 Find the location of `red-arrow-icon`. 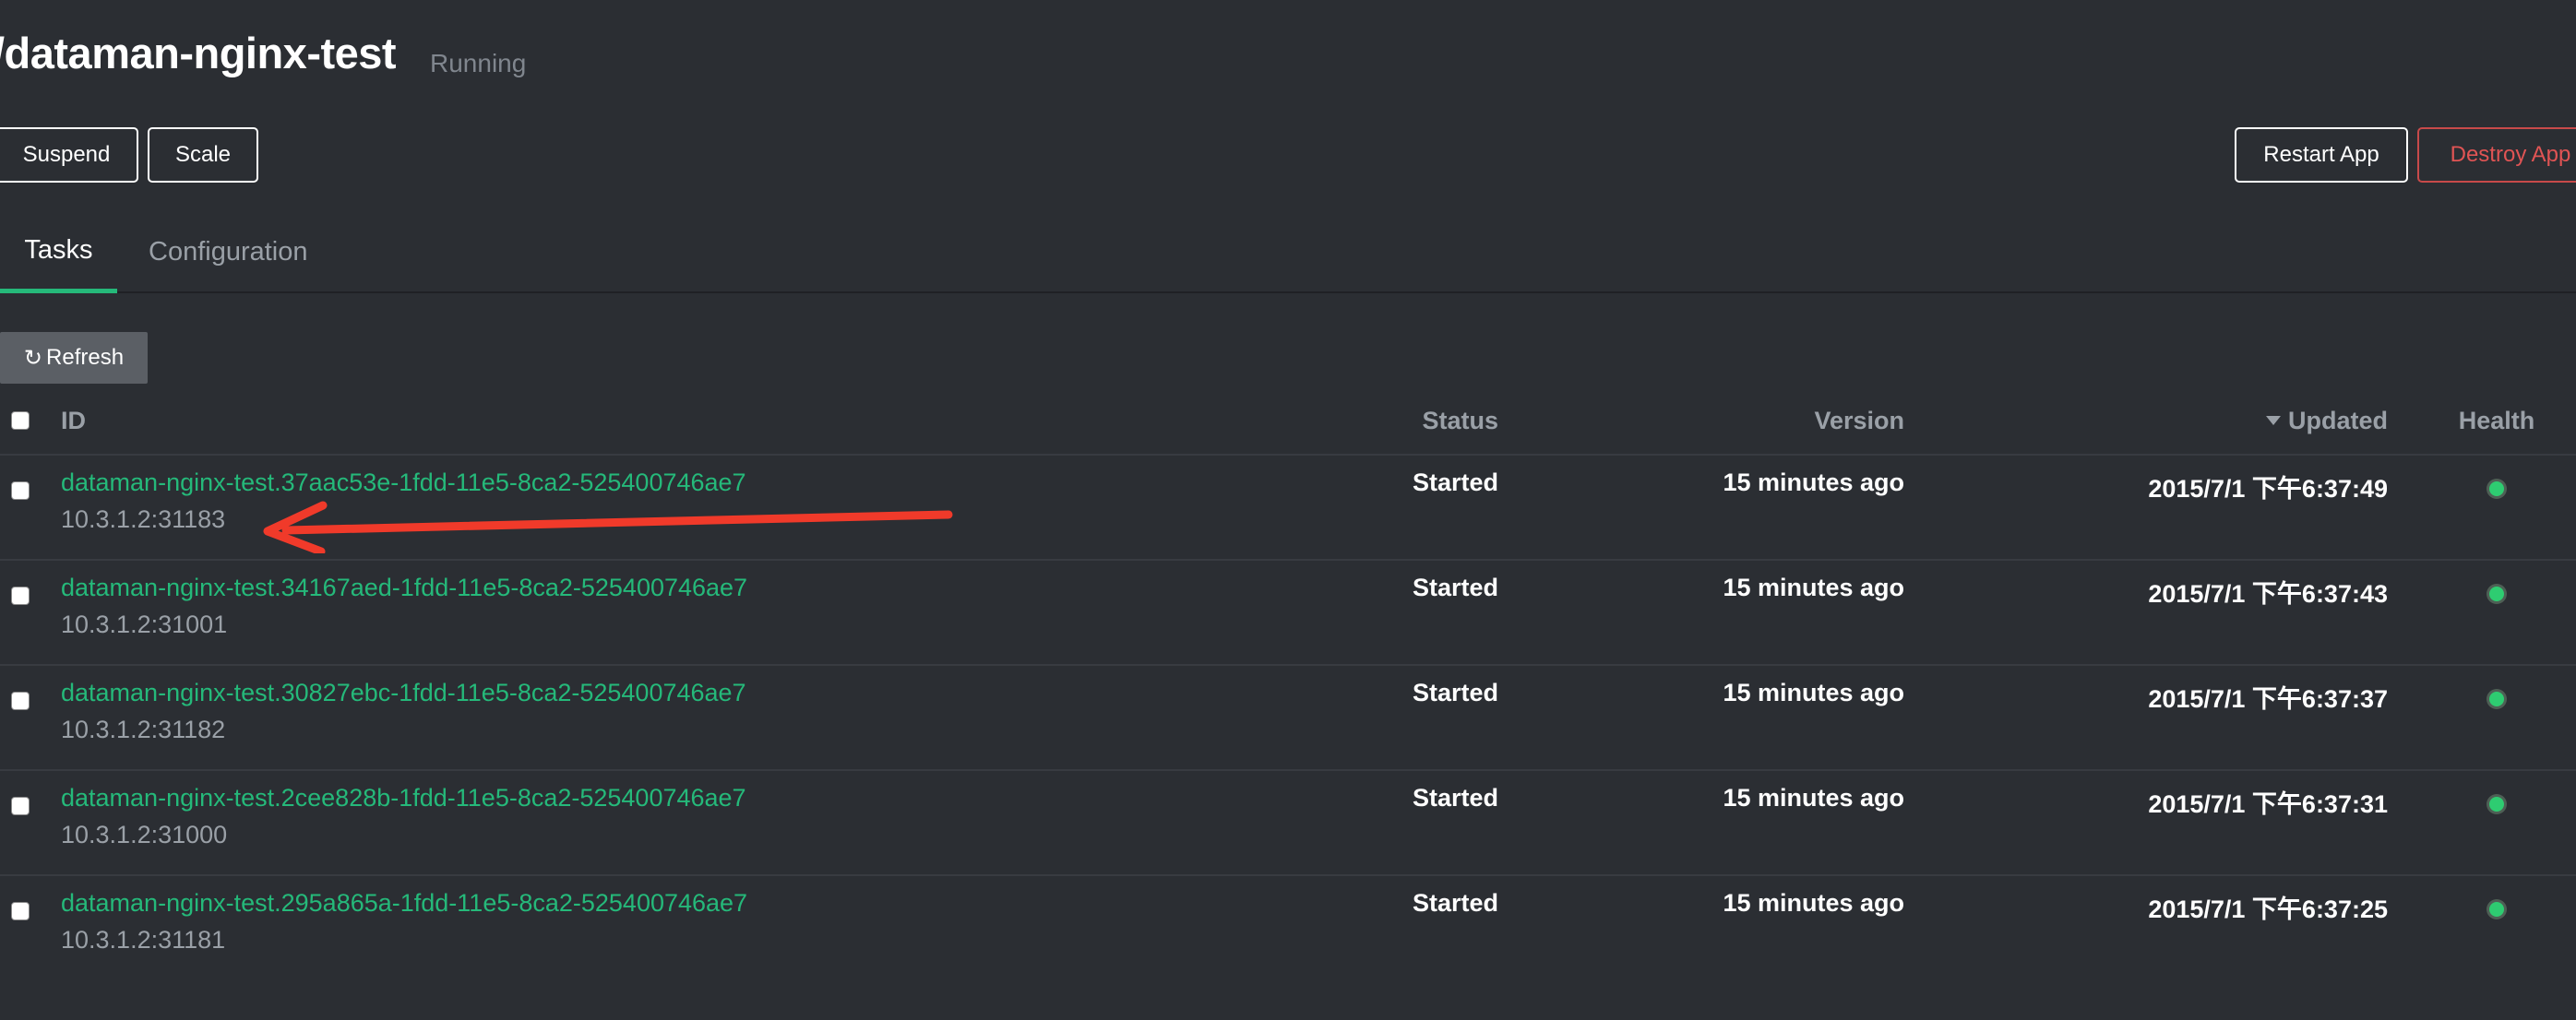

red-arrow-icon is located at coordinates (608, 527).